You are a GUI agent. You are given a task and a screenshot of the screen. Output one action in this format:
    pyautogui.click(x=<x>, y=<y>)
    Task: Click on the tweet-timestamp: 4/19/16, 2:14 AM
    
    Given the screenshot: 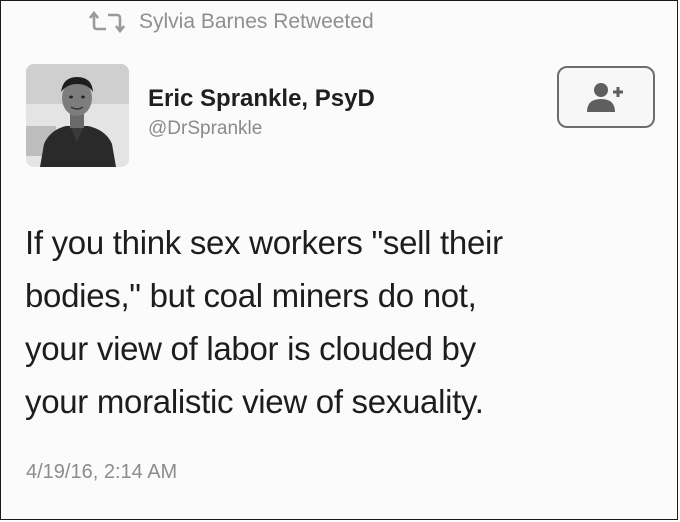 What is the action you would take?
    pyautogui.click(x=101, y=472)
    